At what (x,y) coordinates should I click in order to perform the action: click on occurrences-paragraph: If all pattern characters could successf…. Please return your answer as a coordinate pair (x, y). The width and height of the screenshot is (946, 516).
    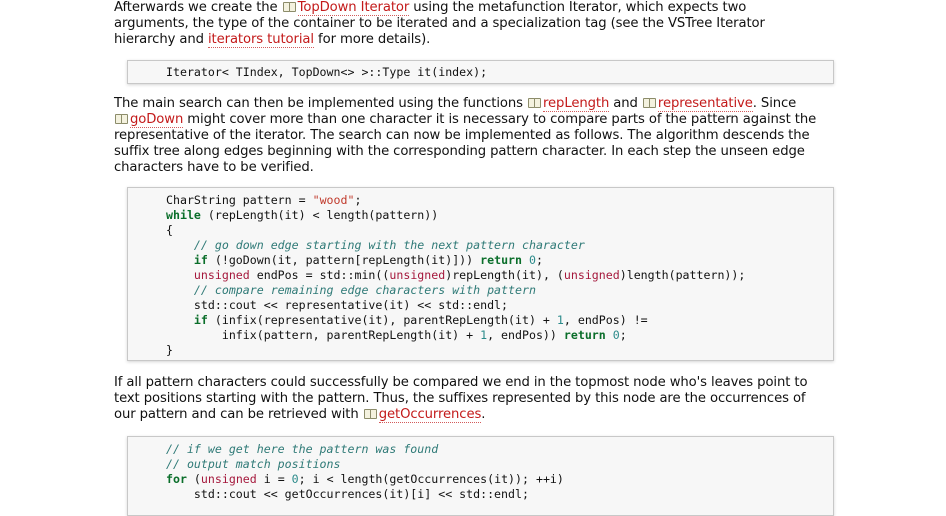
    Looking at the image, I should click on (478, 399).